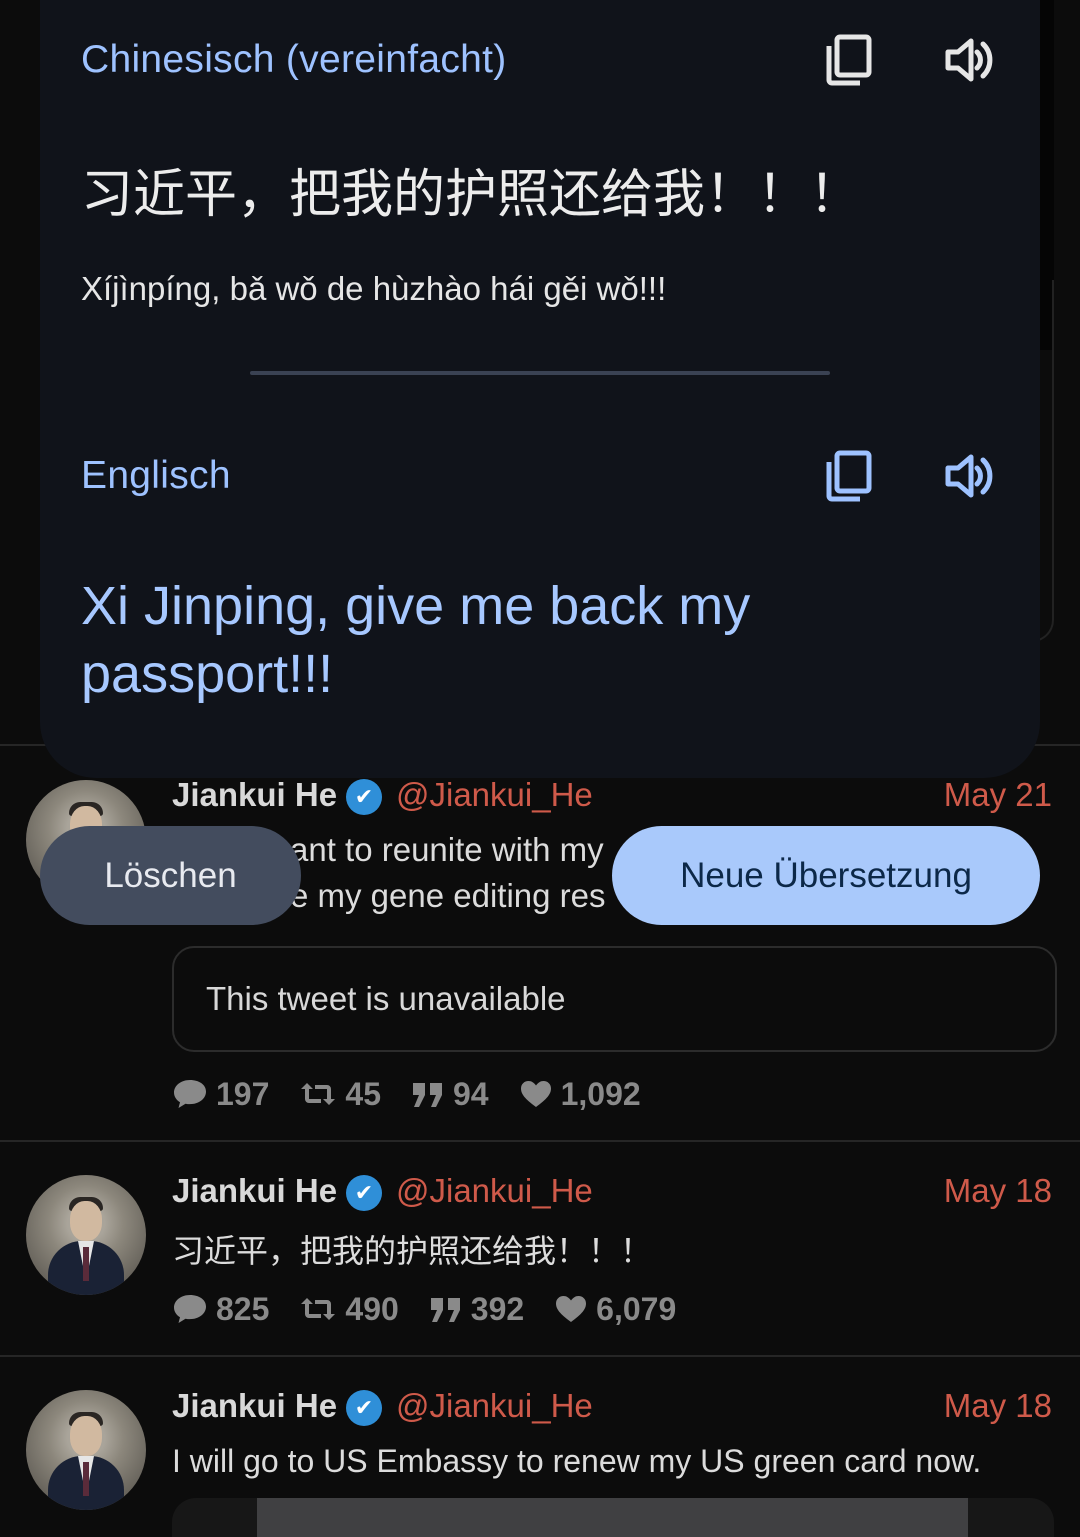 The width and height of the screenshot is (1080, 1537). I want to click on like-count: 6,079, so click(636, 1308).